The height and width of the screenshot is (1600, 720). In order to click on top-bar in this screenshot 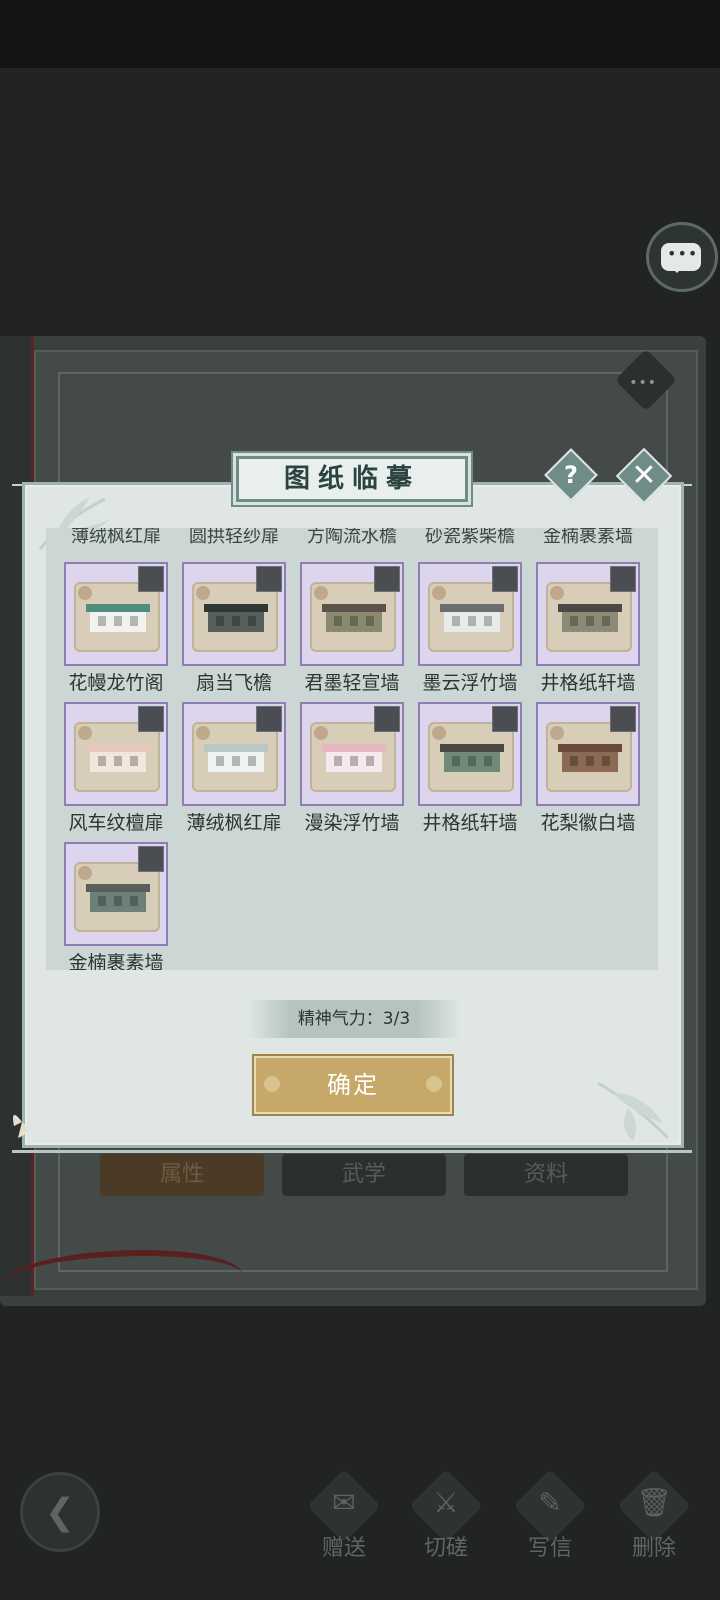, I will do `click(360, 34)`.